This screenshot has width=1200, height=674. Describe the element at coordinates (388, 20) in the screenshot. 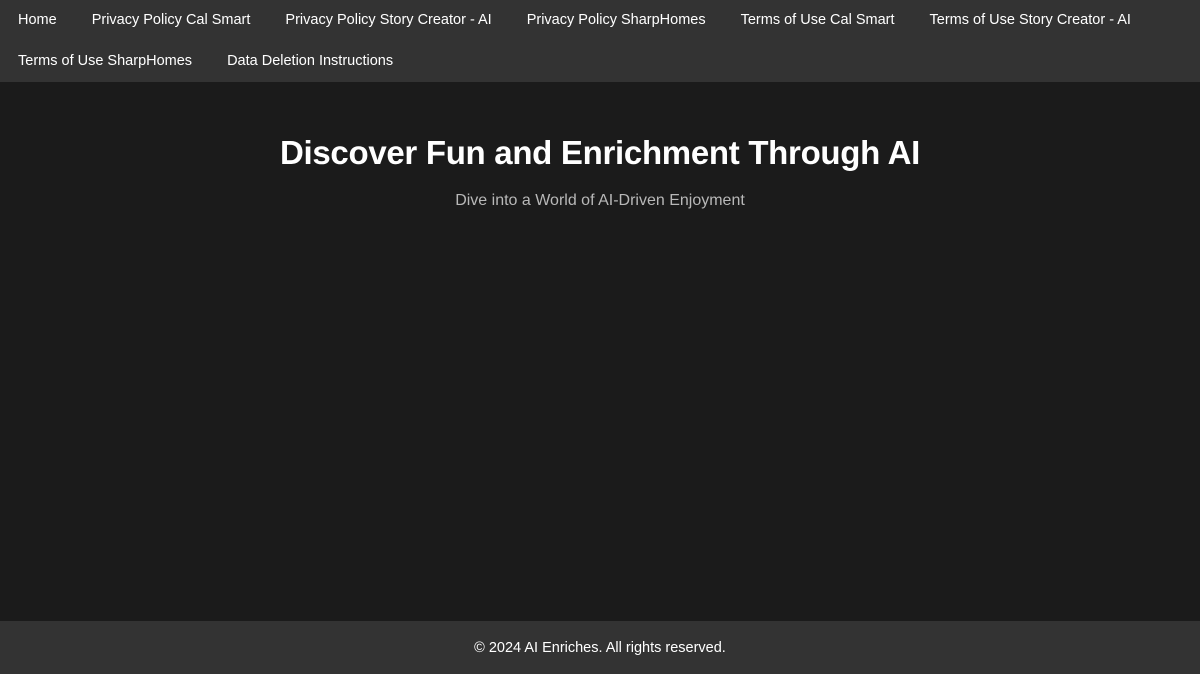

I see `nav-link-privacy-policy-story-creator: Privacy Policy Story Creator - AI` at that location.